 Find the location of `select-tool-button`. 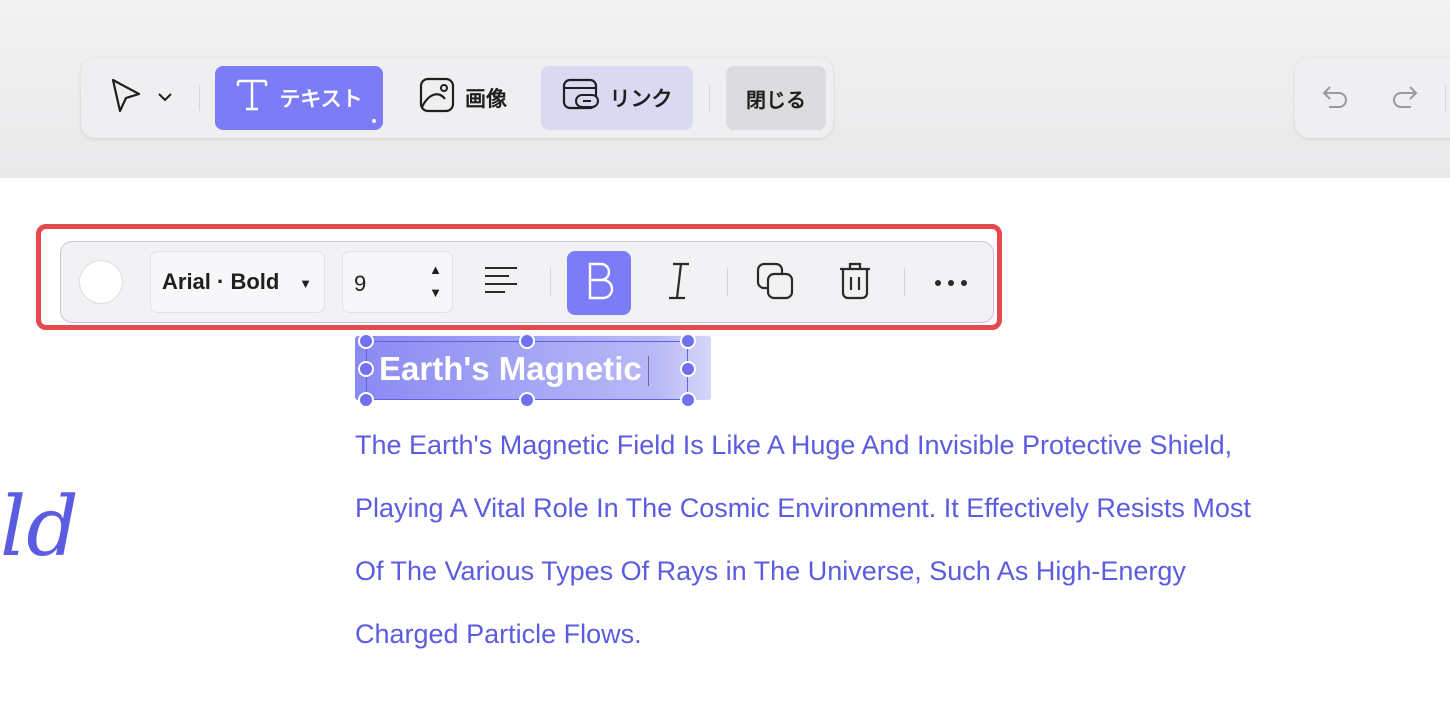

select-tool-button is located at coordinates (141, 98).